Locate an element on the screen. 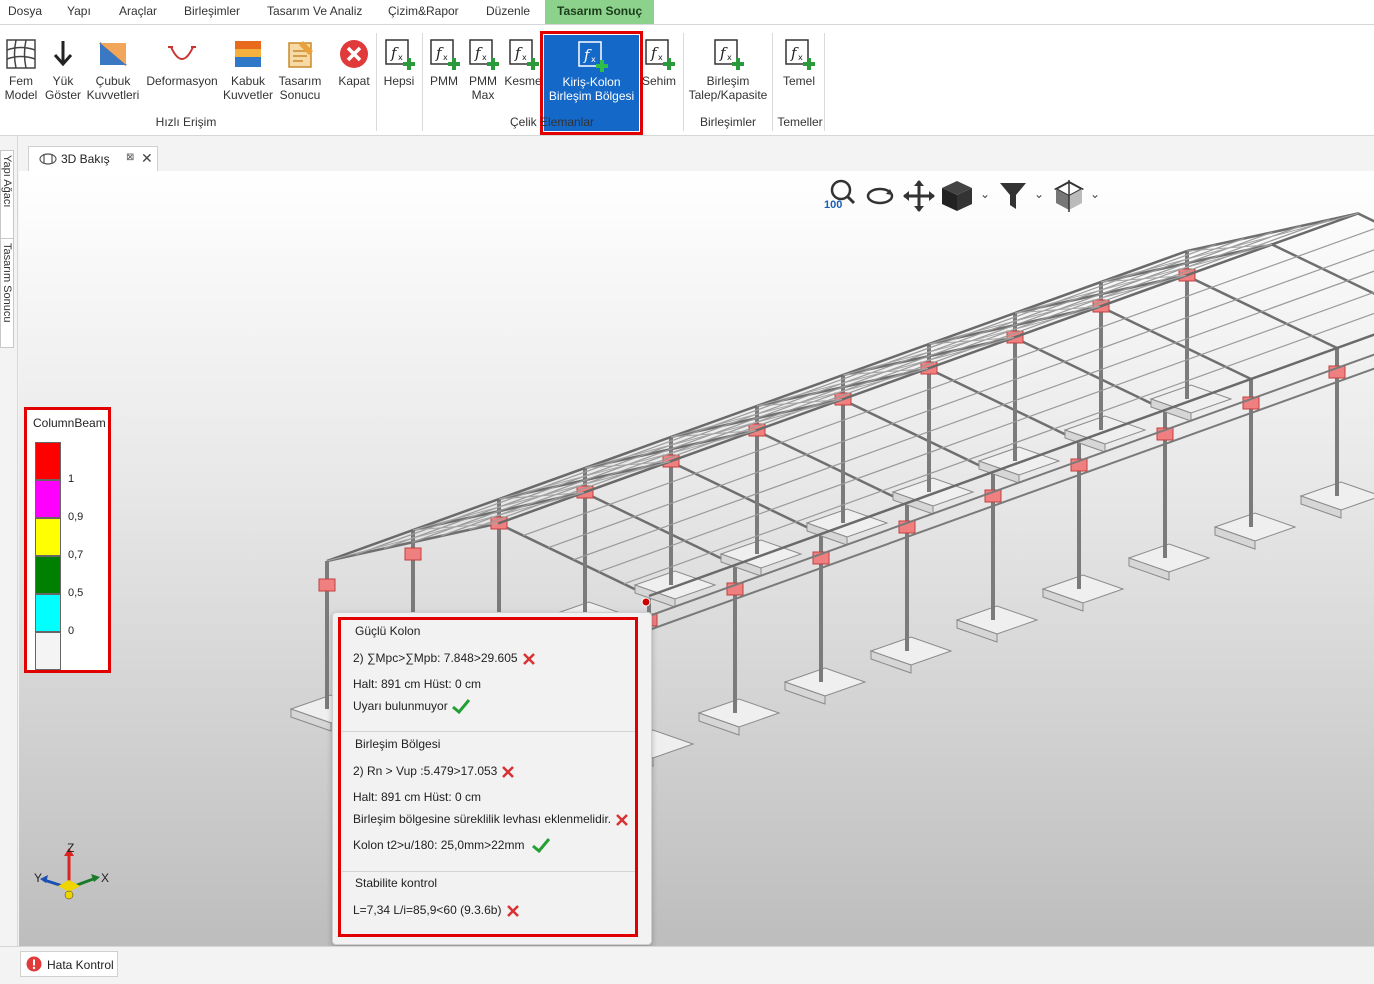 The height and width of the screenshot is (984, 1374). menu-dosya: Dosya is located at coordinates (25, 12).